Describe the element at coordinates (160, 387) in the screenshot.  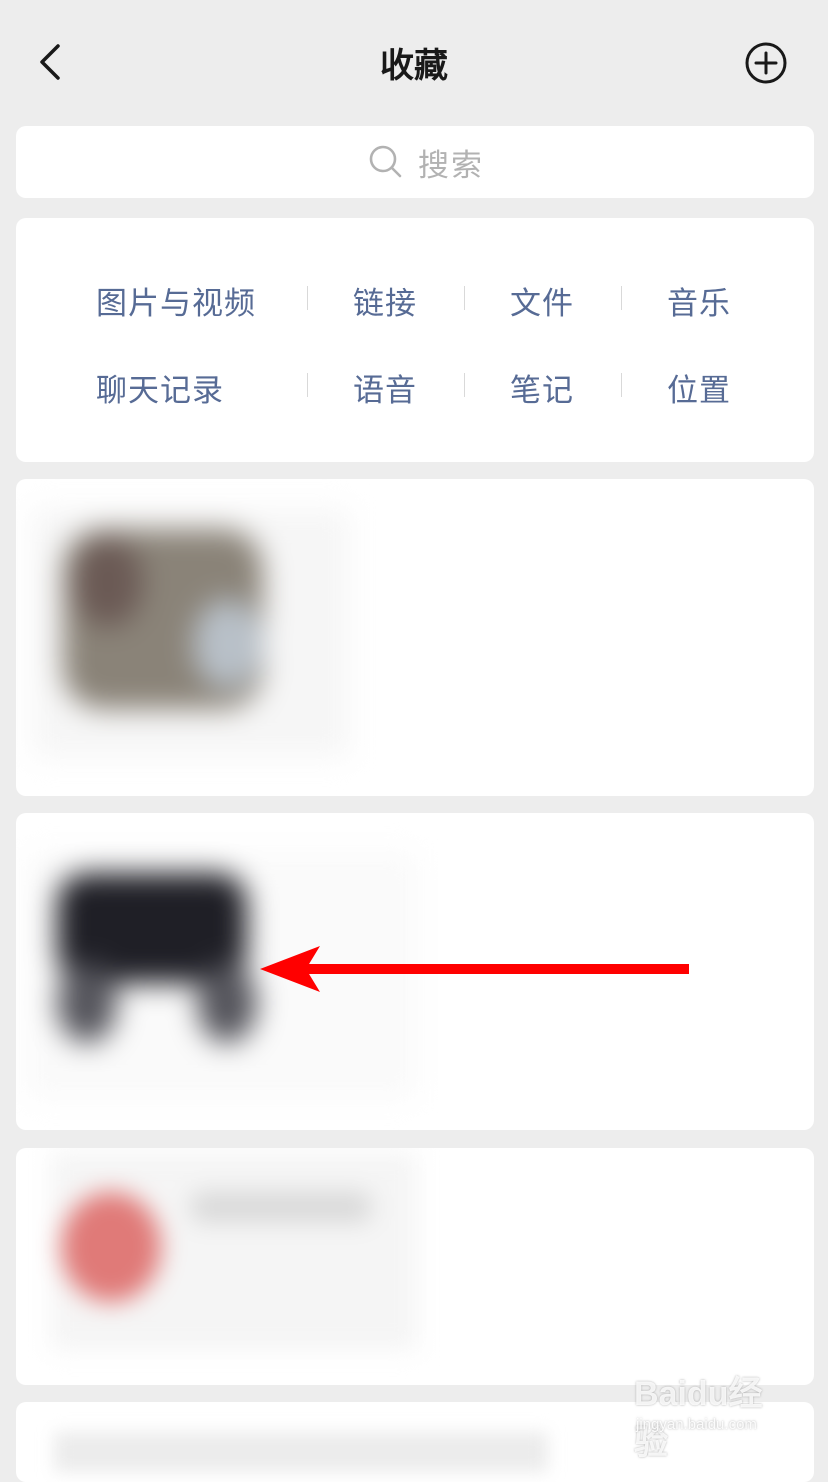
I see `category-chat-history: 聊天记录` at that location.